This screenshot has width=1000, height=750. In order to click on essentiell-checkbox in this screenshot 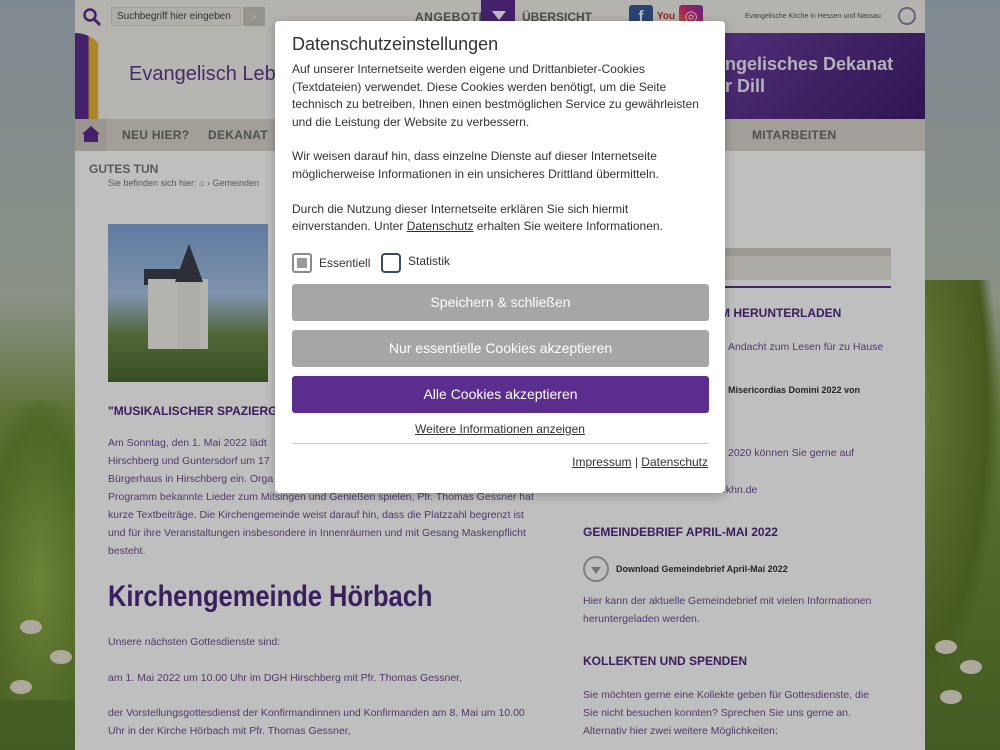, I will do `click(302, 262)`.